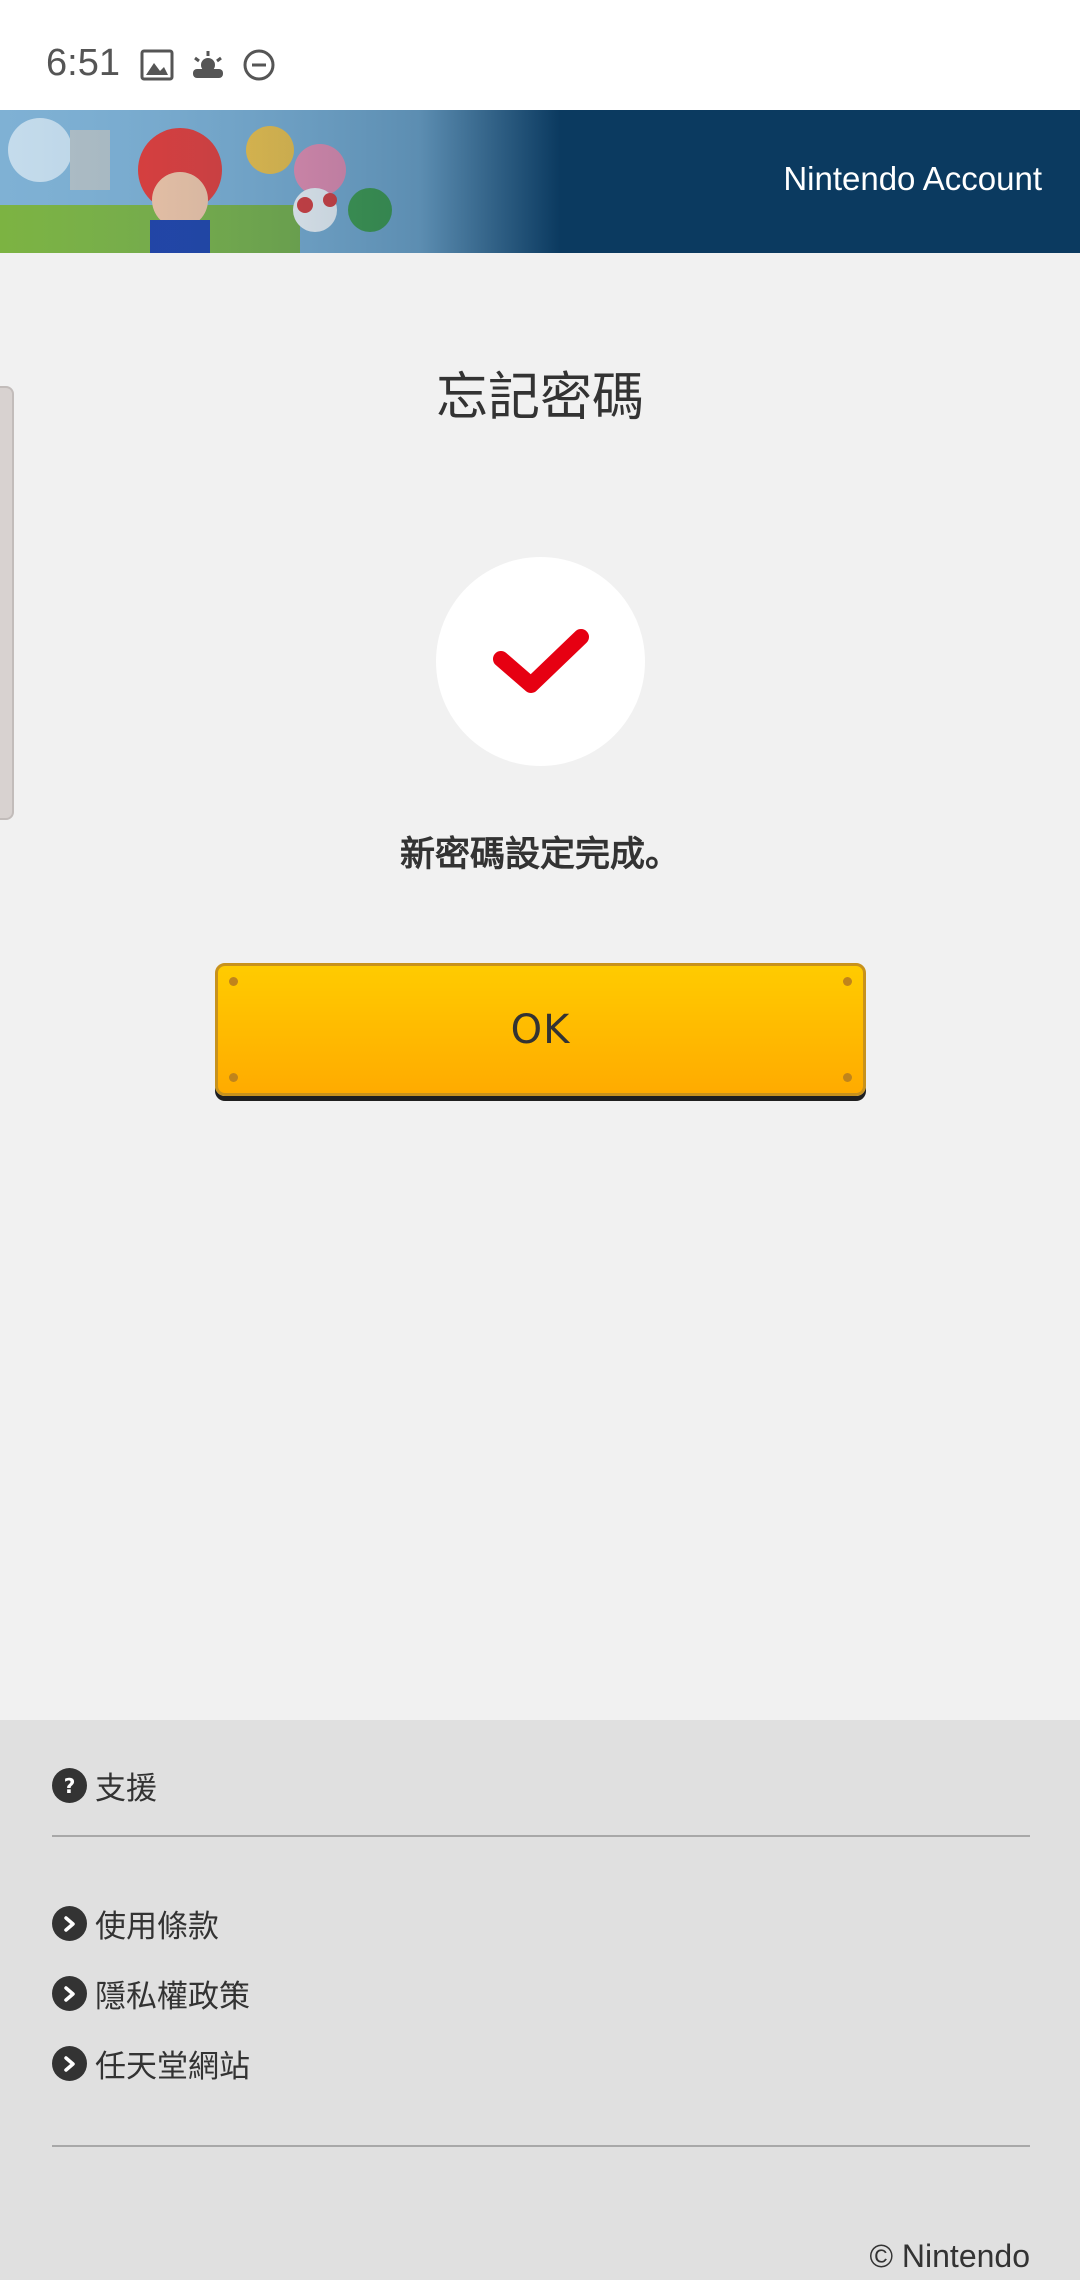 The image size is (1080, 2280). I want to click on checkmark-icon, so click(540, 660).